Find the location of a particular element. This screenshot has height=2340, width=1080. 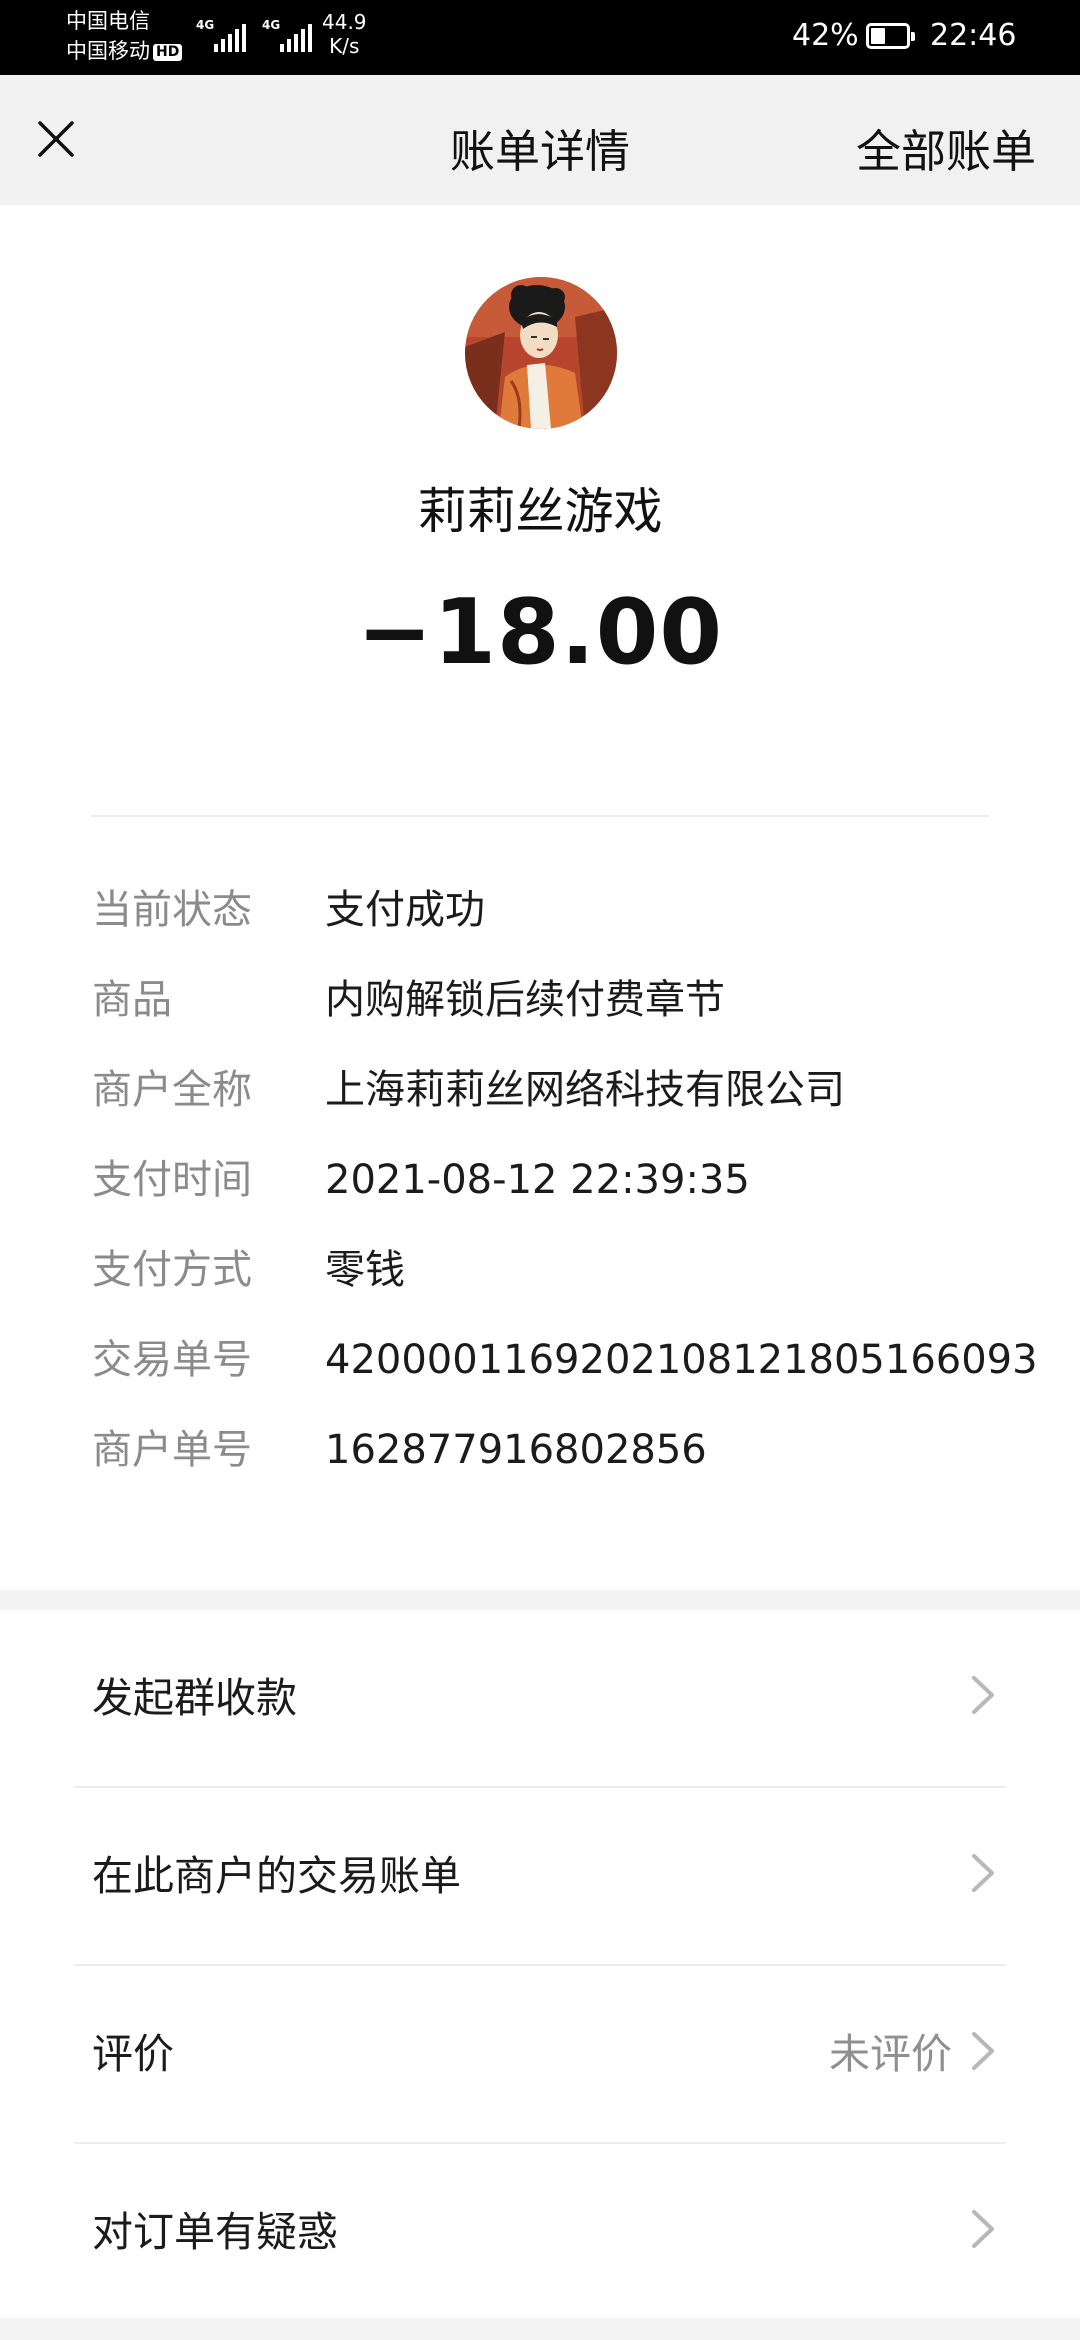

detail-row-merchant-order-id: 商户单号 162877916802856 is located at coordinates (540, 1465).